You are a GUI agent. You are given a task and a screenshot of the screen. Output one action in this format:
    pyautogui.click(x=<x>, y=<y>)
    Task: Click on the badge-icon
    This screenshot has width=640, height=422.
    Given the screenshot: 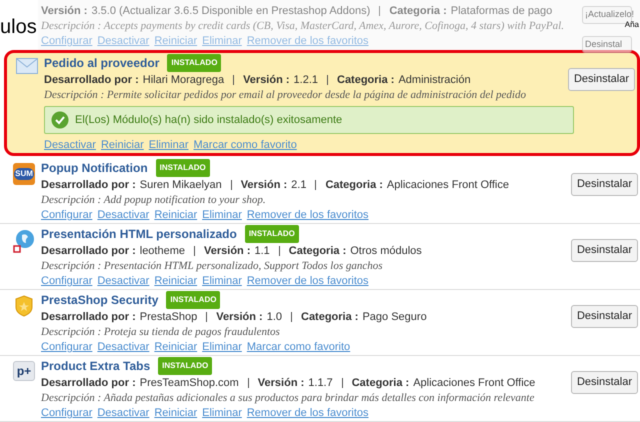 What is the action you would take?
    pyautogui.click(x=24, y=306)
    